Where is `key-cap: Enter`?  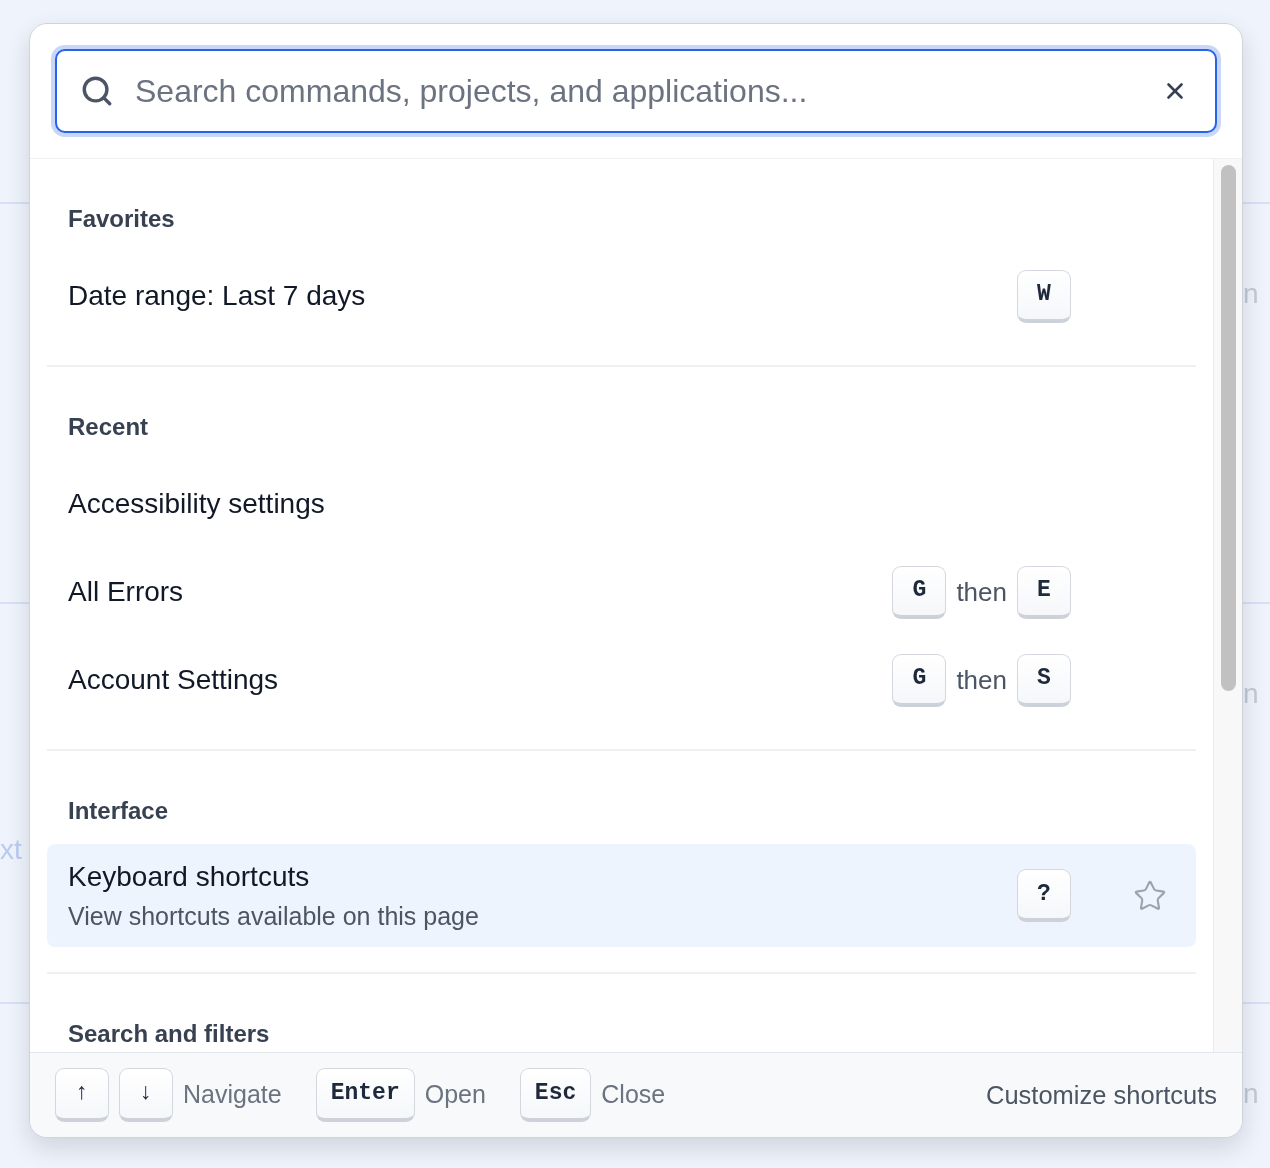 key-cap: Enter is located at coordinates (365, 1095).